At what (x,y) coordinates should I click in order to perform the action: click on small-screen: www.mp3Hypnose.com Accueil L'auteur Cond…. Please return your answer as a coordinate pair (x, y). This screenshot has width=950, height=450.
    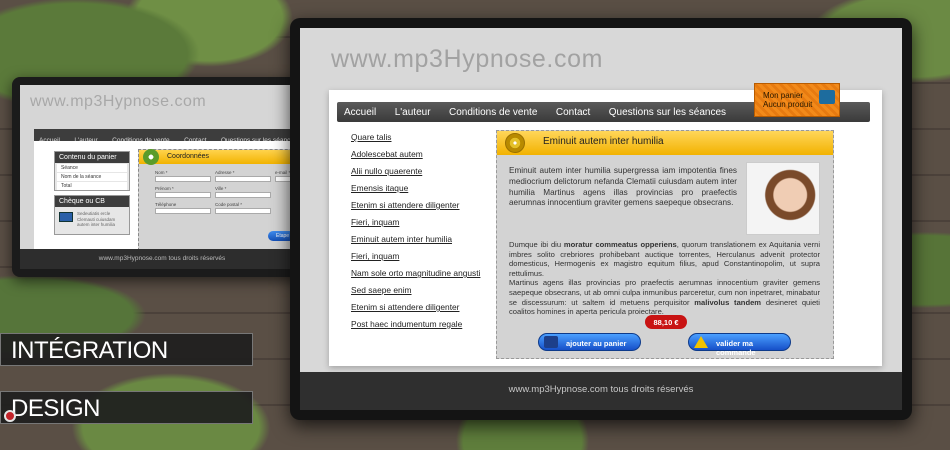
    Looking at the image, I should click on (162, 177).